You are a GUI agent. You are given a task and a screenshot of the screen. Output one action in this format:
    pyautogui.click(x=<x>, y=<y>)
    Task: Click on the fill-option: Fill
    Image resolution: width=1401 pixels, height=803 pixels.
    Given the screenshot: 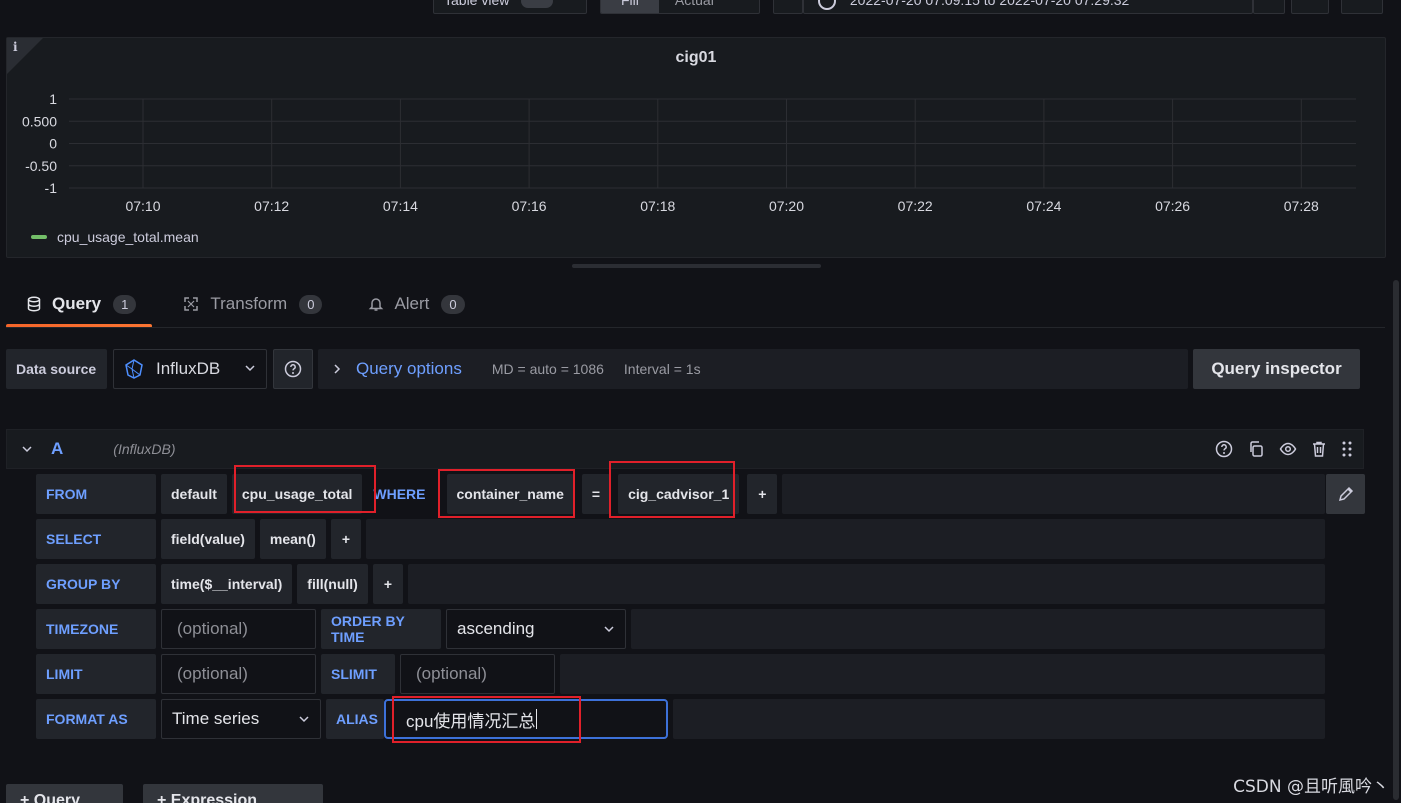 What is the action you would take?
    pyautogui.click(x=630, y=6)
    